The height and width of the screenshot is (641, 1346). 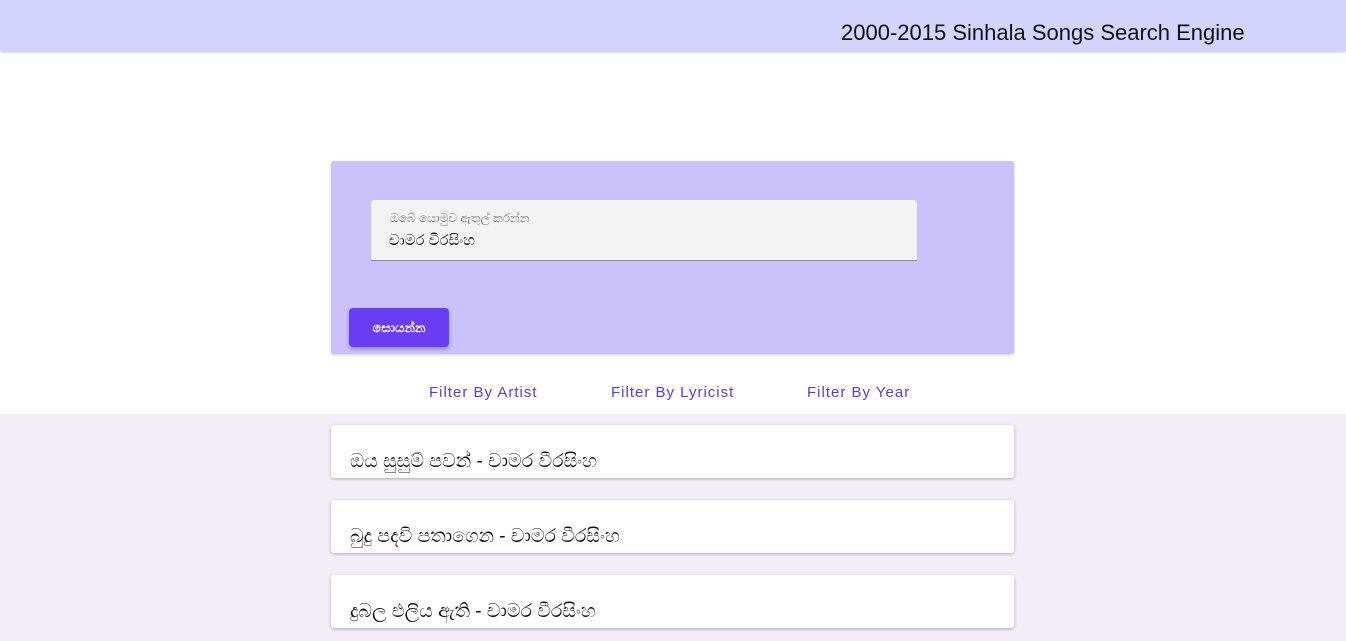 I want to click on filter-by-lyricist-button: Filter By Lyricist, so click(x=672, y=392).